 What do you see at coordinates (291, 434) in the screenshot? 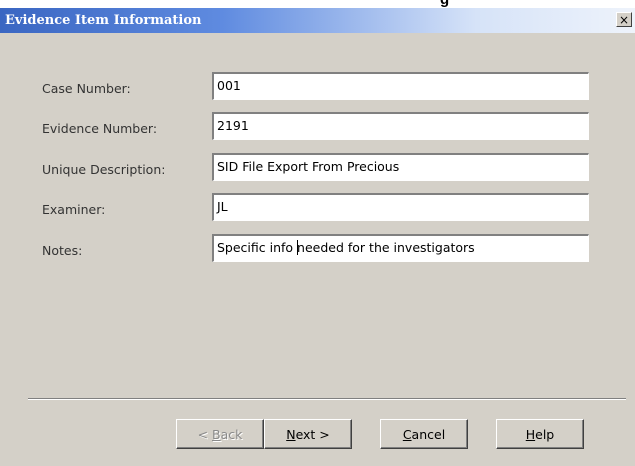
I see `next-button-mnemonic: N` at bounding box center [291, 434].